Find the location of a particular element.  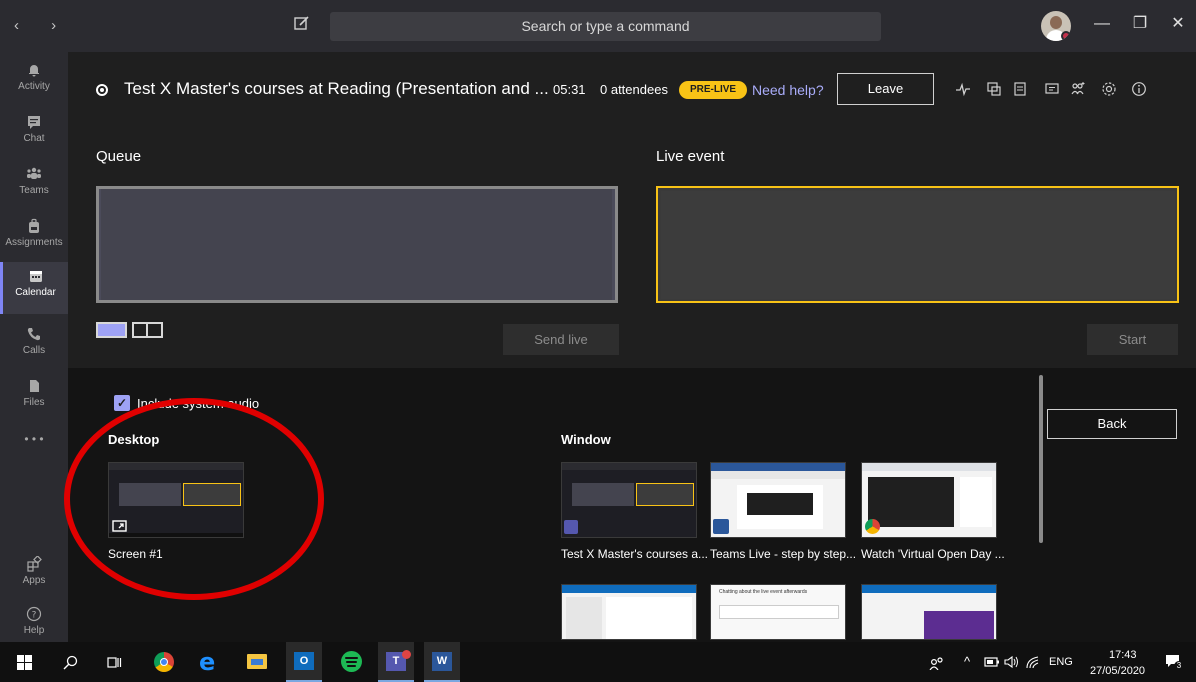

new-chat-icon is located at coordinates (302, 23).